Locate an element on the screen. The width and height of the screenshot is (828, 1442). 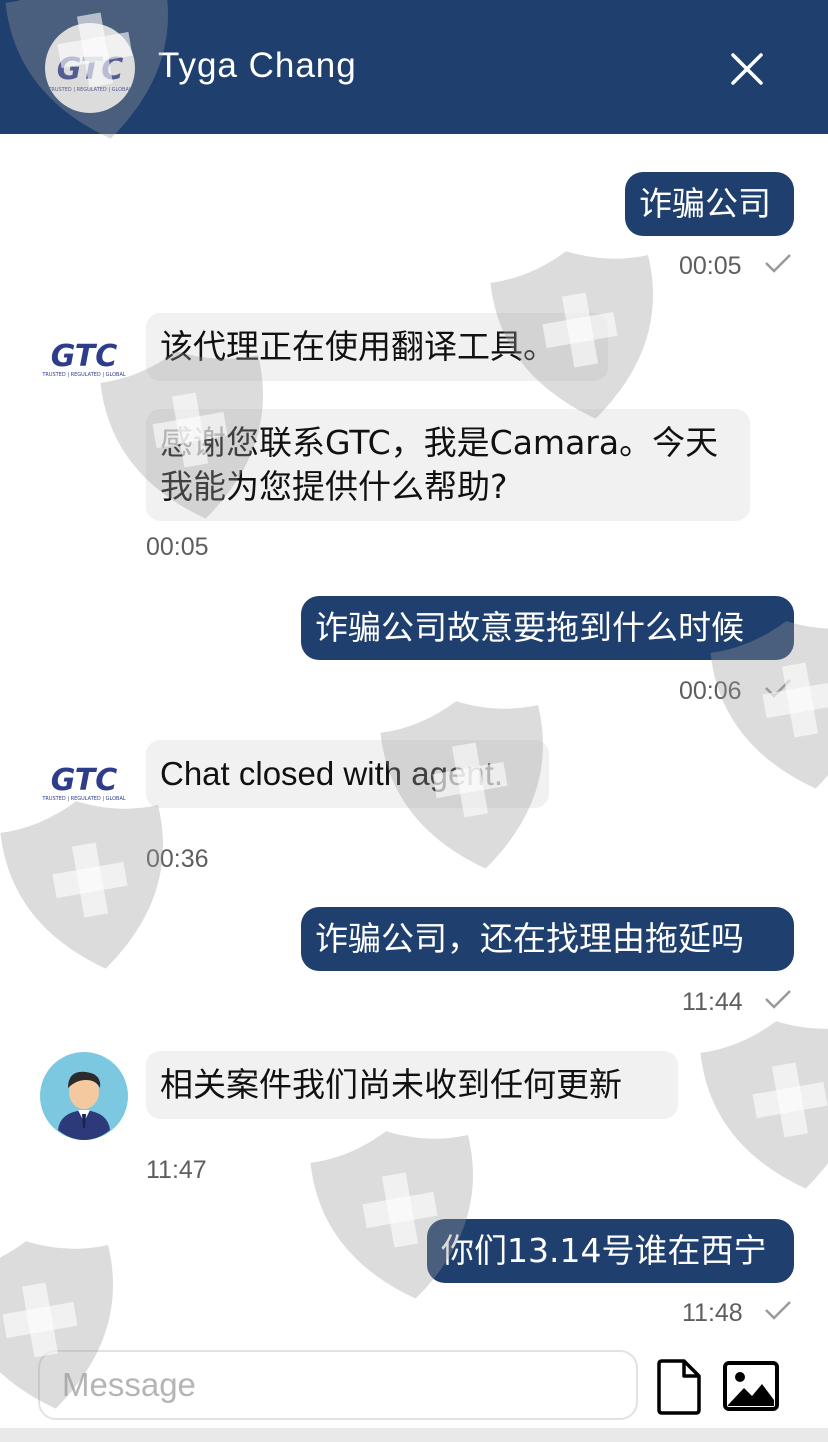
close-icon is located at coordinates (747, 69).